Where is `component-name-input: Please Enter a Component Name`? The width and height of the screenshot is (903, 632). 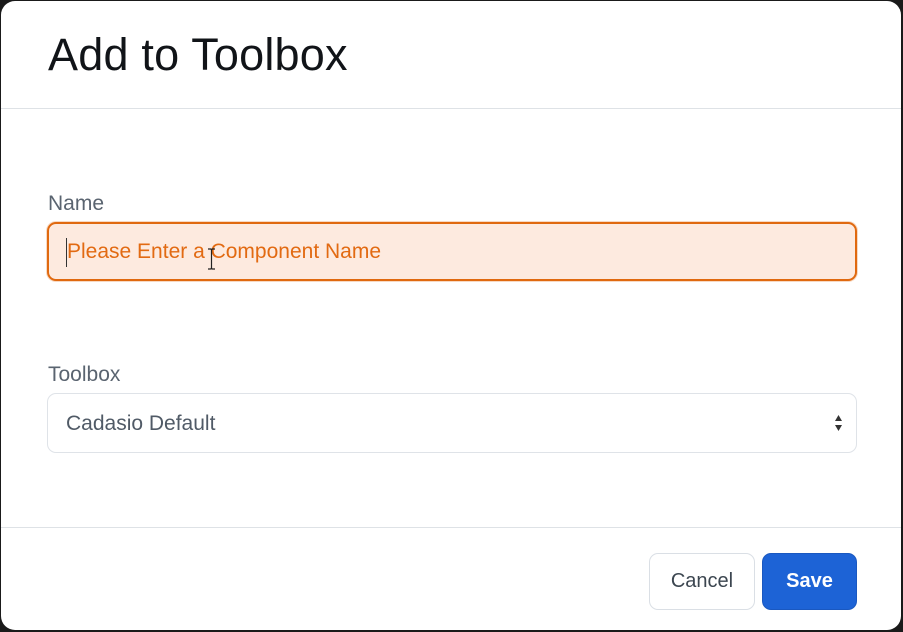
component-name-input: Please Enter a Component Name is located at coordinates (452, 251).